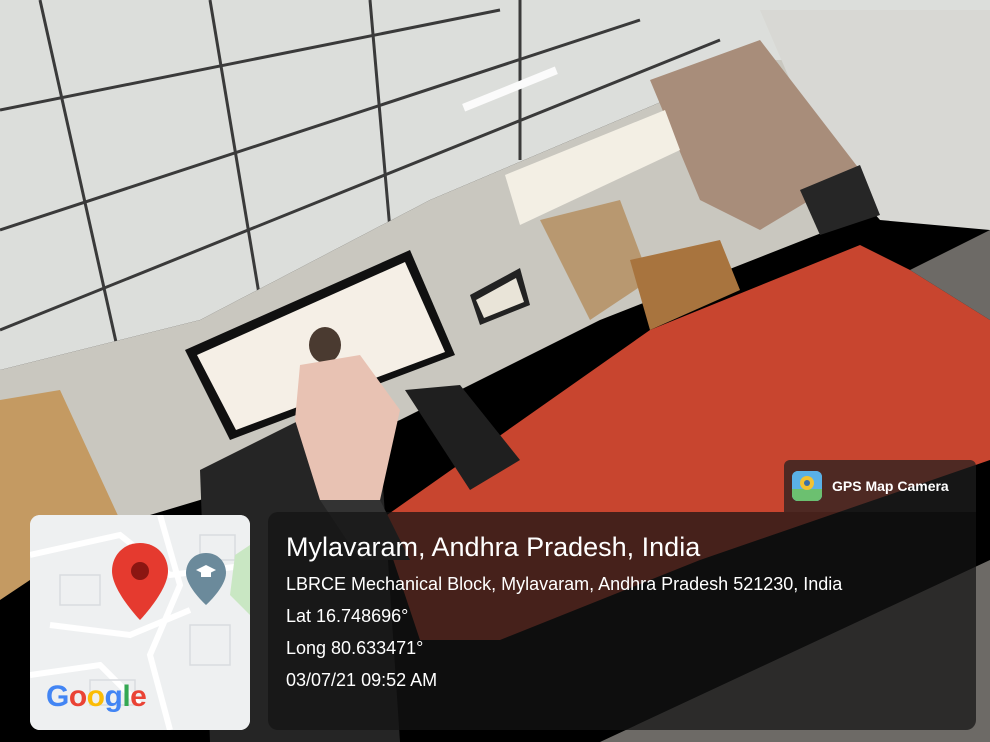 The width and height of the screenshot is (990, 742). Describe the element at coordinates (355, 648) in the screenshot. I see `longitude: Long 80.633471°` at that location.